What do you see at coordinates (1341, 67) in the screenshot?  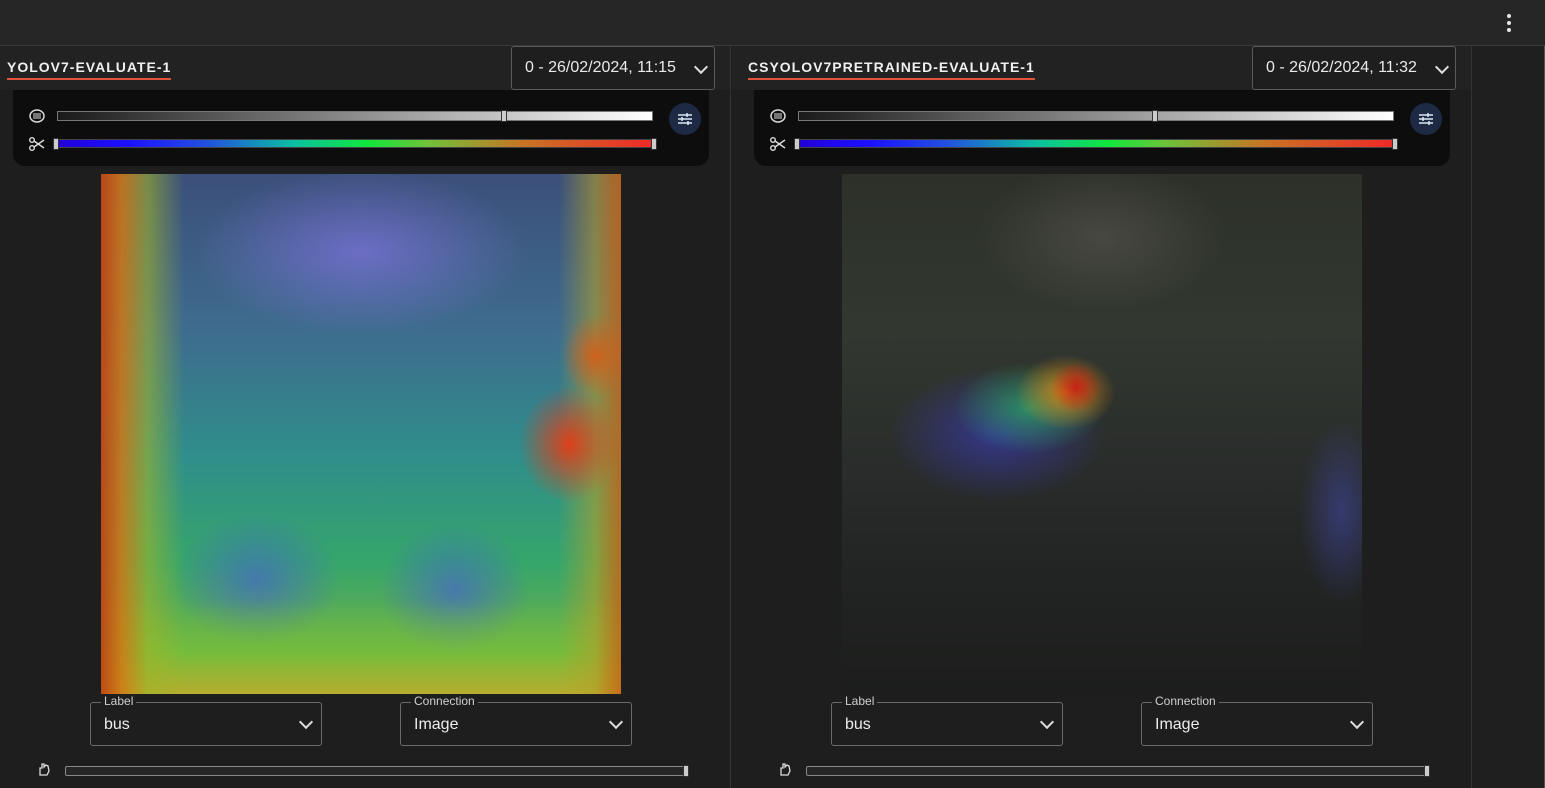 I see `run-select-value: 0 - 26/02/2024, 11:32` at bounding box center [1341, 67].